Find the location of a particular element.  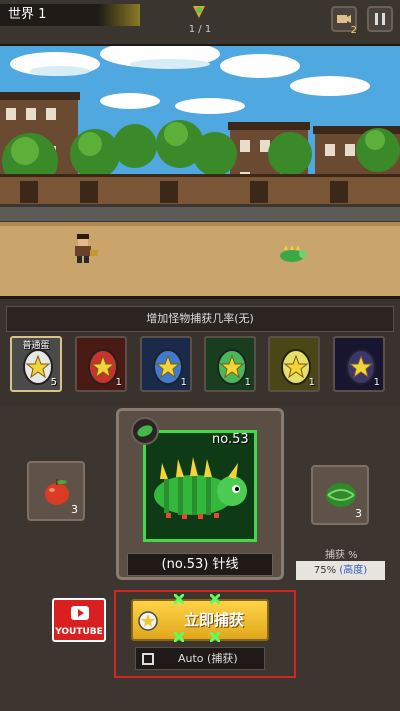

fruit-item-button: 3 is located at coordinates (56, 491).